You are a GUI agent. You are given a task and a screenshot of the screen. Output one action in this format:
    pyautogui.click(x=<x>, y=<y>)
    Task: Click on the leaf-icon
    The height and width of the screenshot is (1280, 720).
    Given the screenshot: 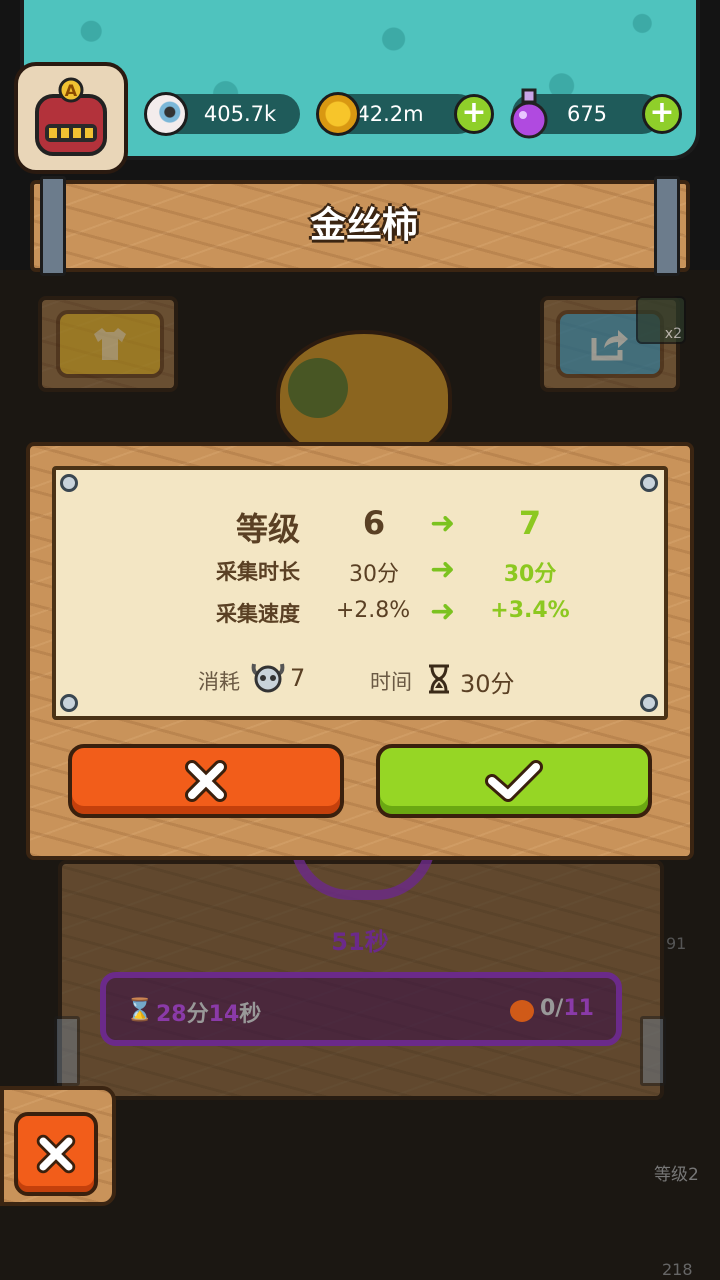 What is the action you would take?
    pyautogui.click(x=318, y=388)
    